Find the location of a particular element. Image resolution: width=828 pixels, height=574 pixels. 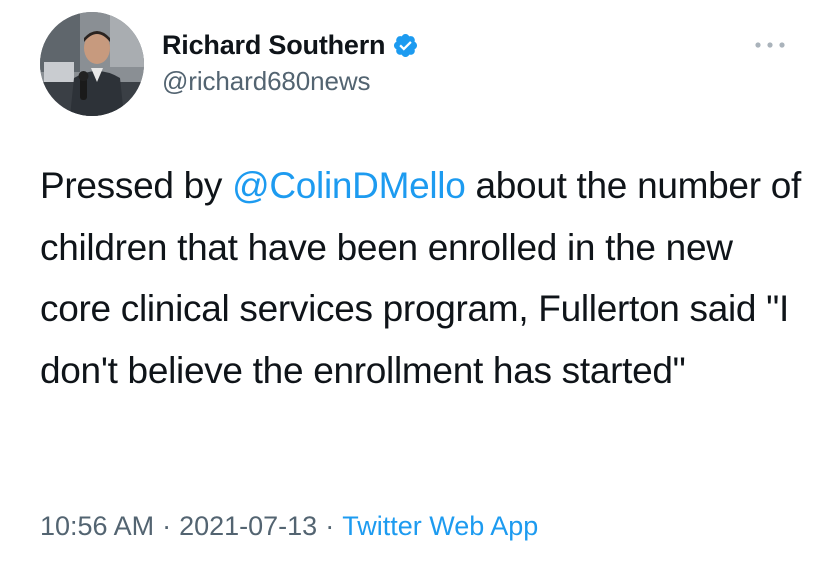

mention-link: @ColinDMello is located at coordinates (349, 185).